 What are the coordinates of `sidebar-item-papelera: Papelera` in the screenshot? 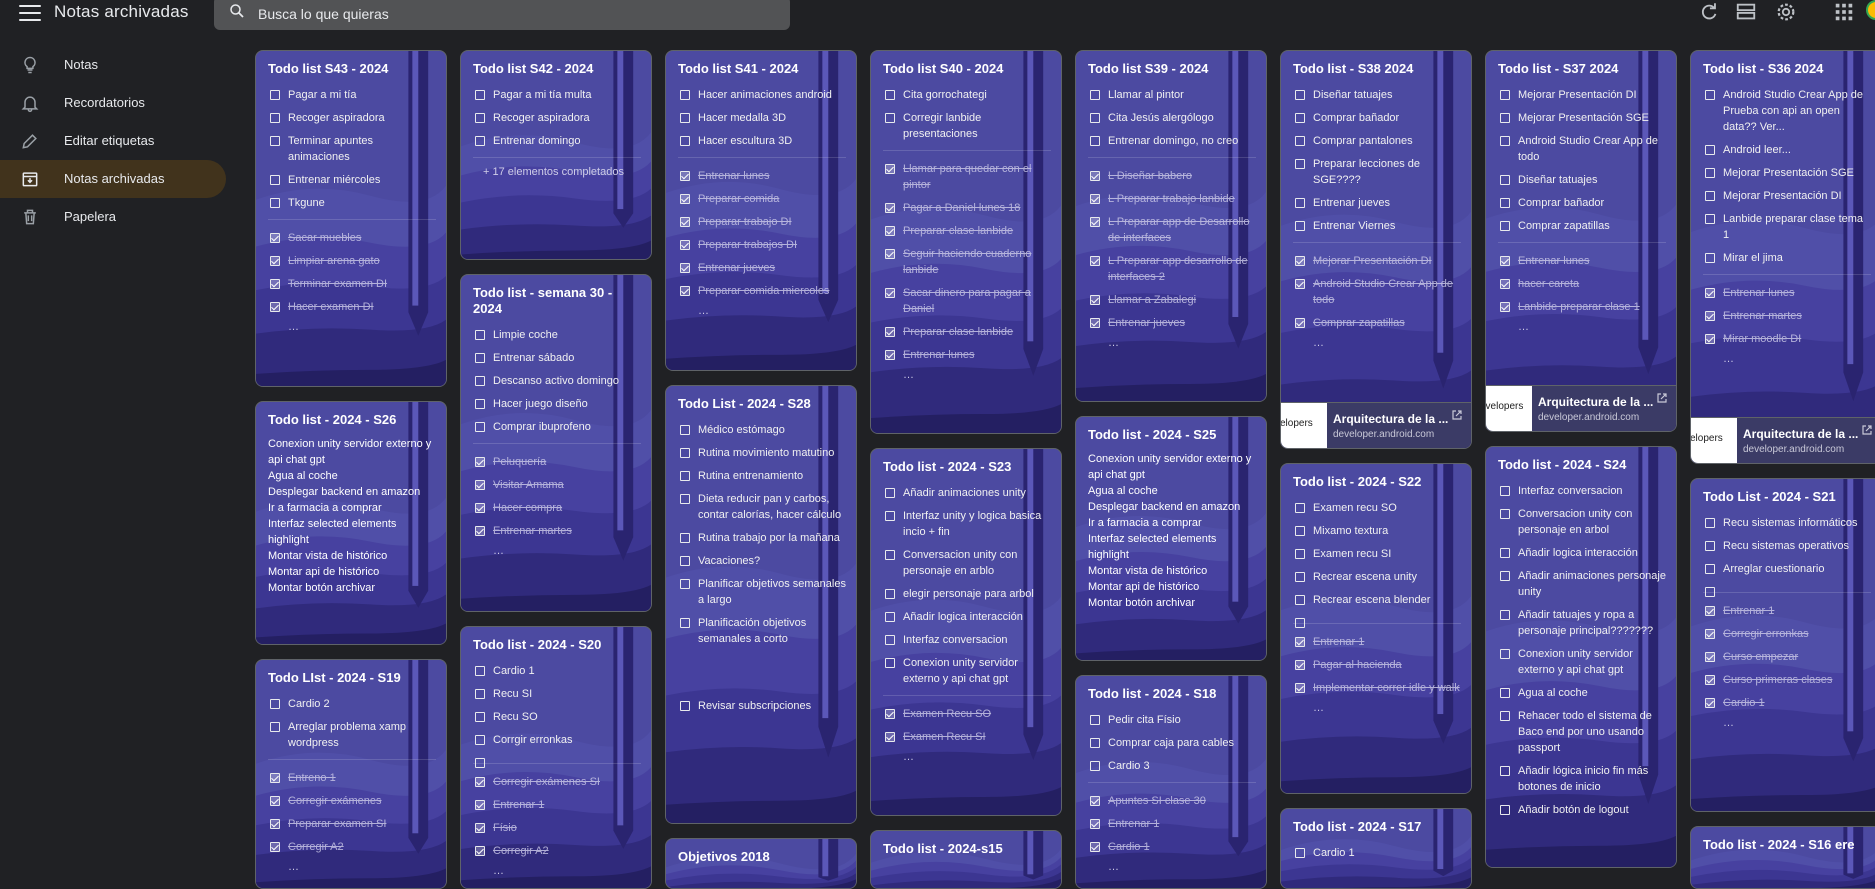 It's located at (113, 217).